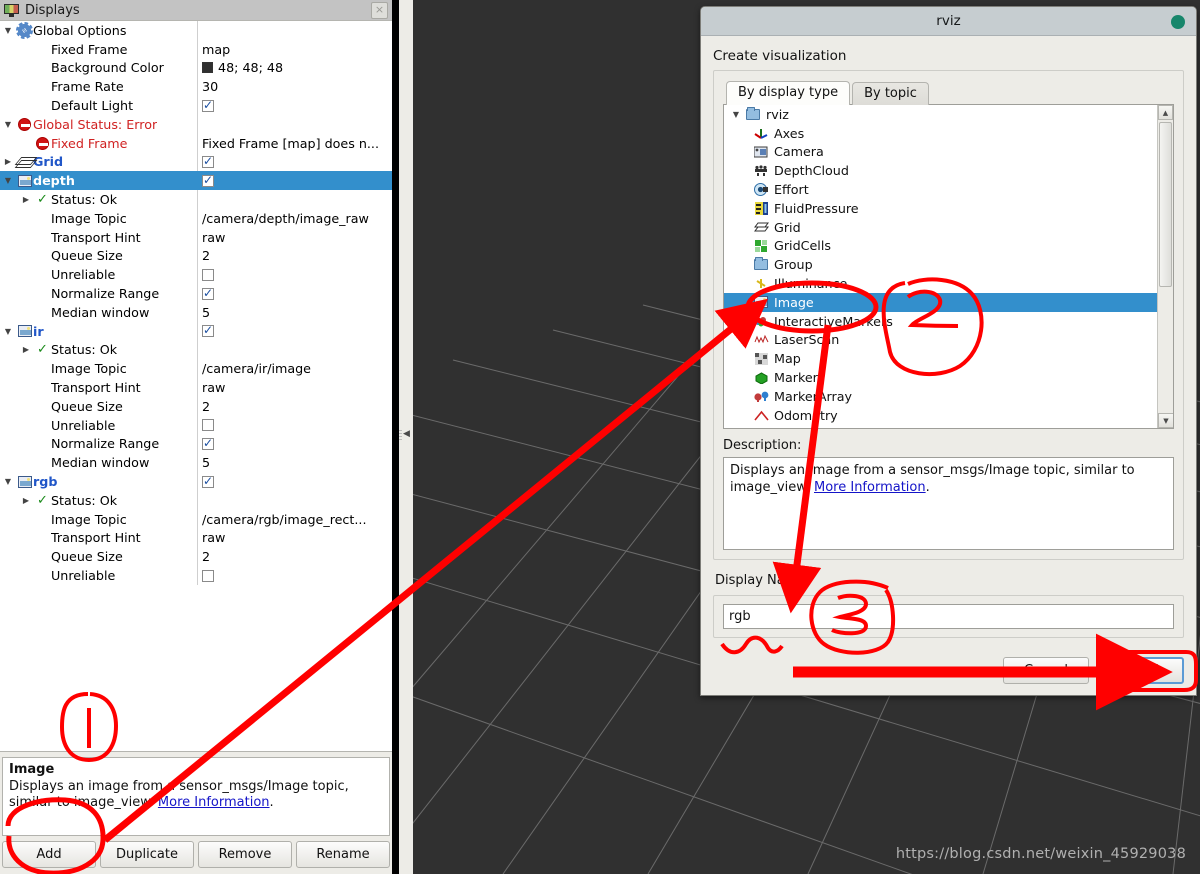 The width and height of the screenshot is (1200, 874). Describe the element at coordinates (1141, 670) in the screenshot. I see `ok-button: ✓ OK` at that location.